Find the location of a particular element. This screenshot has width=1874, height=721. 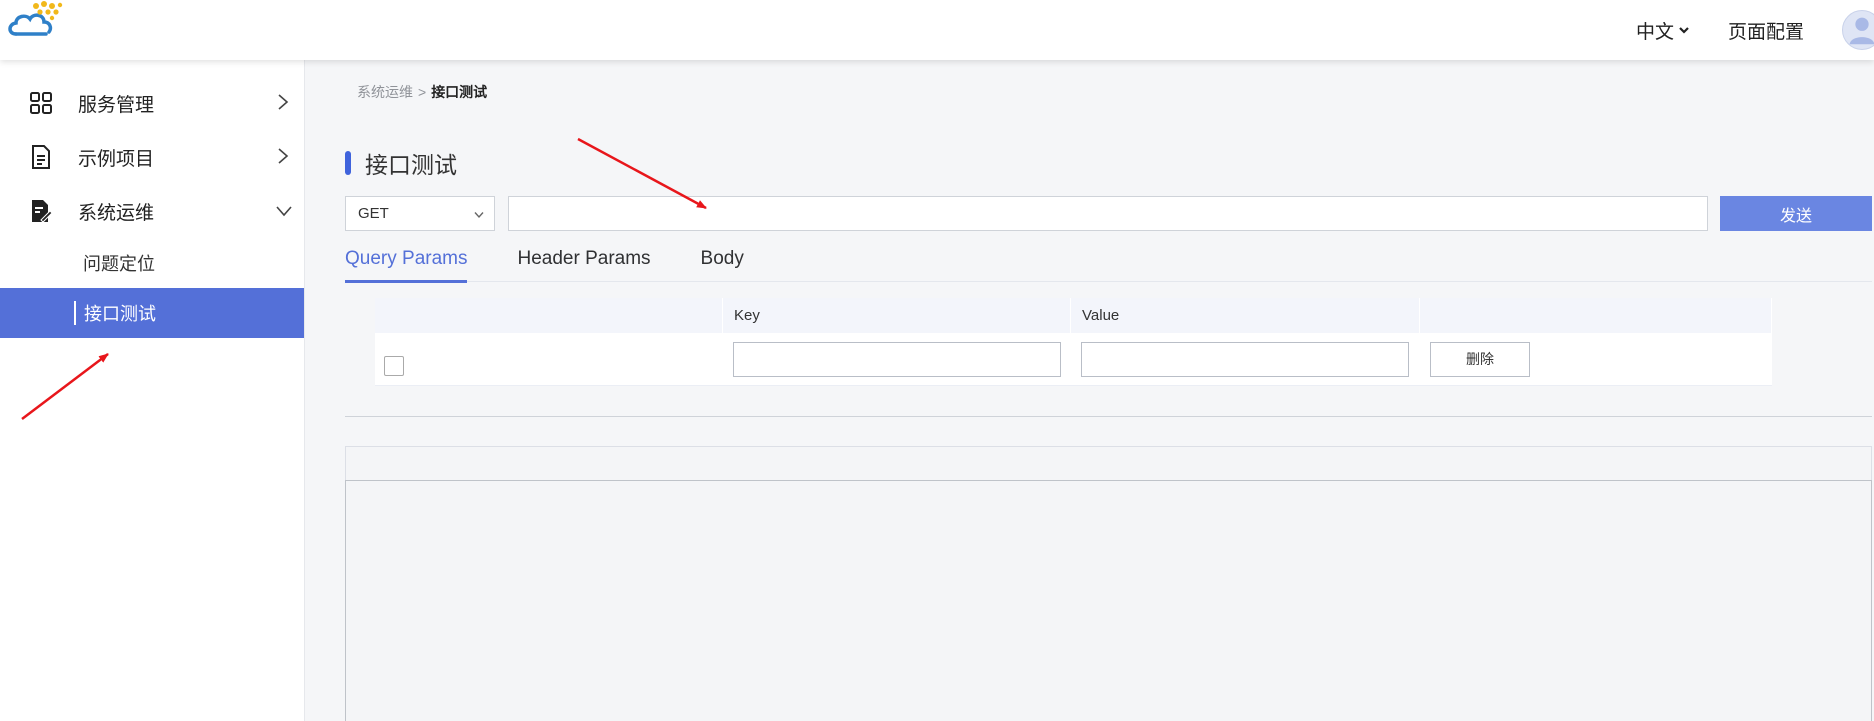

tab-query-params: Query Params is located at coordinates (406, 259).